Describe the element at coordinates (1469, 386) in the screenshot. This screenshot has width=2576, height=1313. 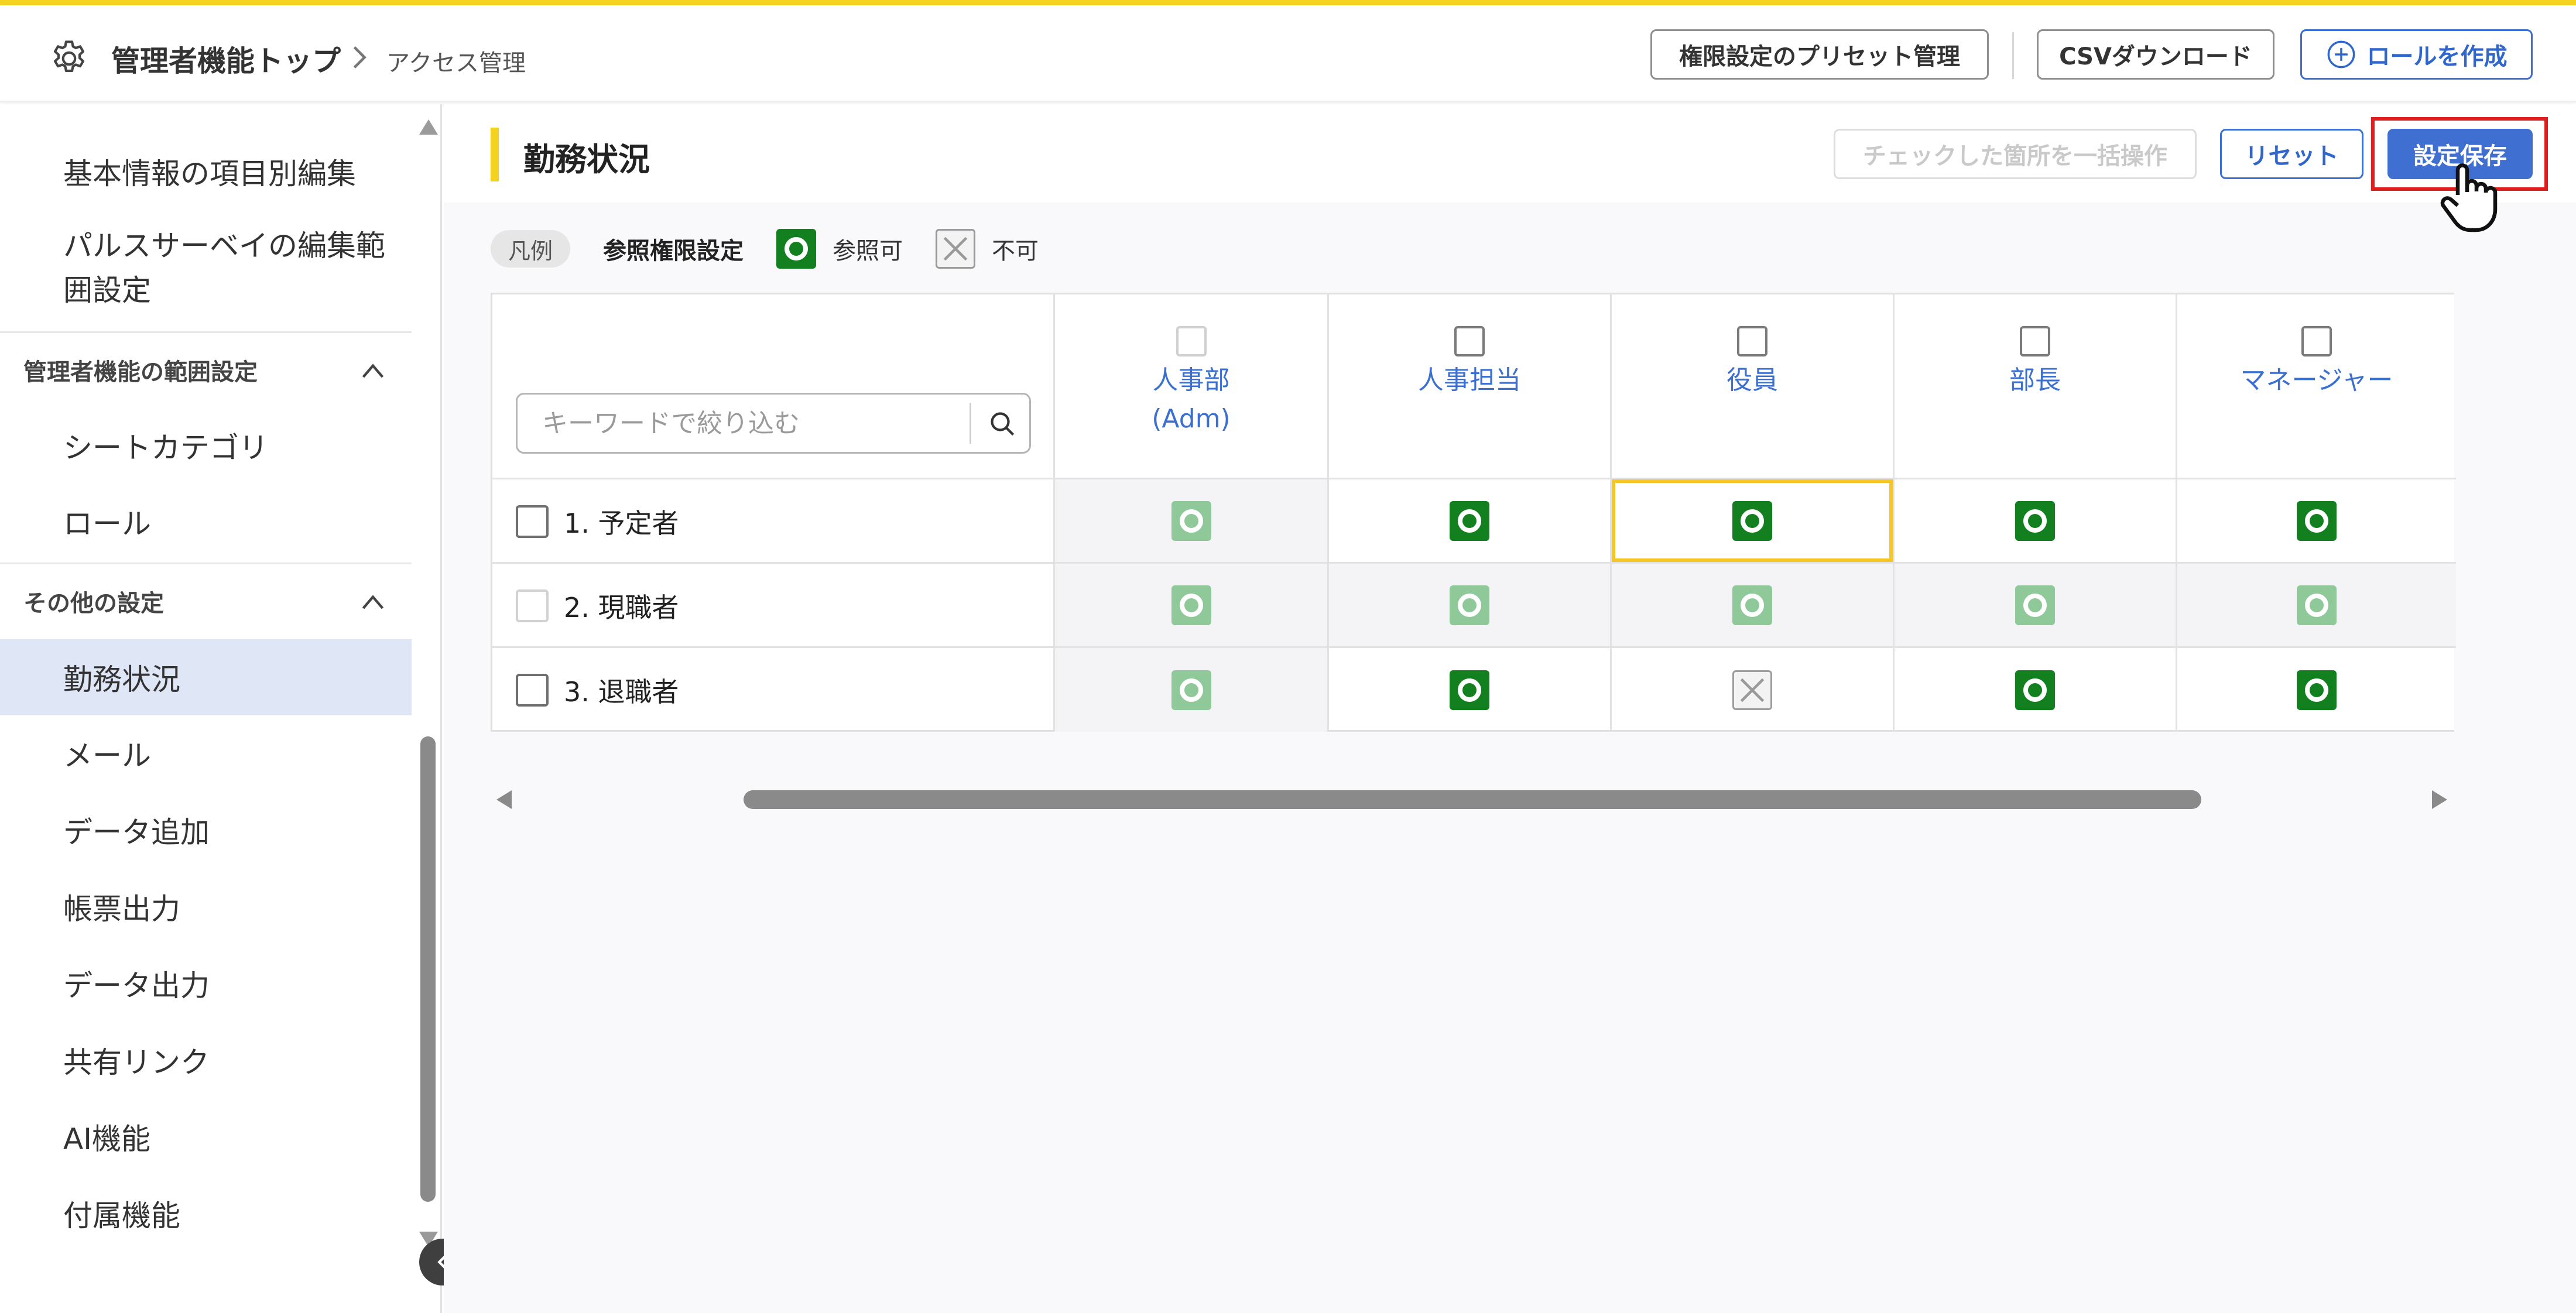
I see `column-header-hr-staff: 人事担当` at that location.